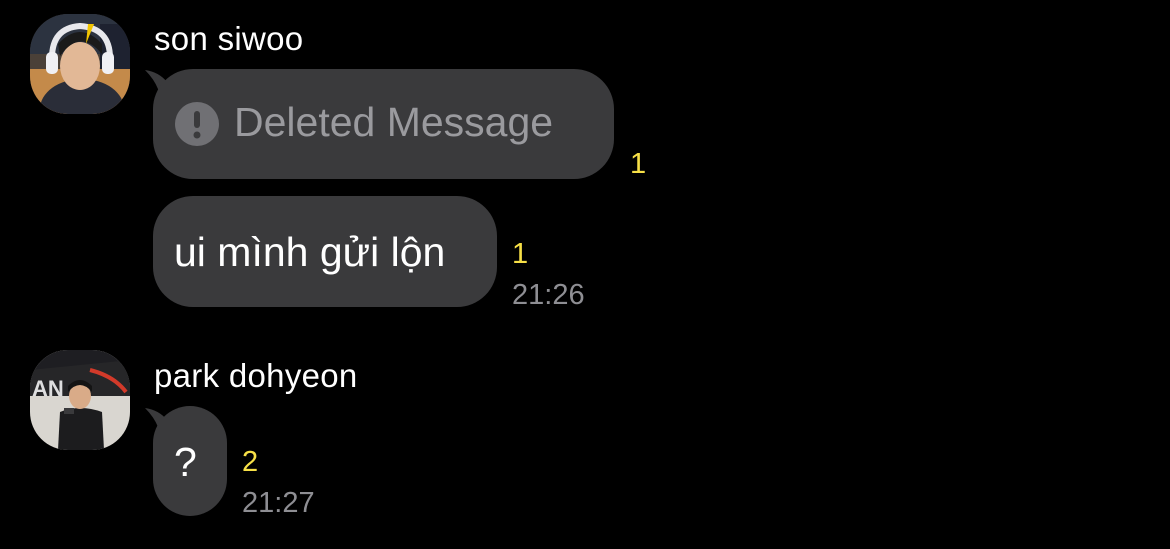 This screenshot has width=1170, height=549. What do you see at coordinates (548, 295) in the screenshot?
I see `message-time: 21:26` at bounding box center [548, 295].